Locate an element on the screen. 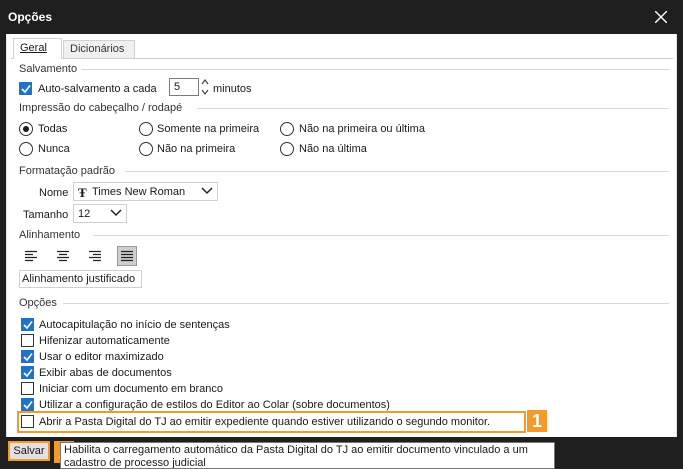  radio-somente-primeira is located at coordinates (146, 129).